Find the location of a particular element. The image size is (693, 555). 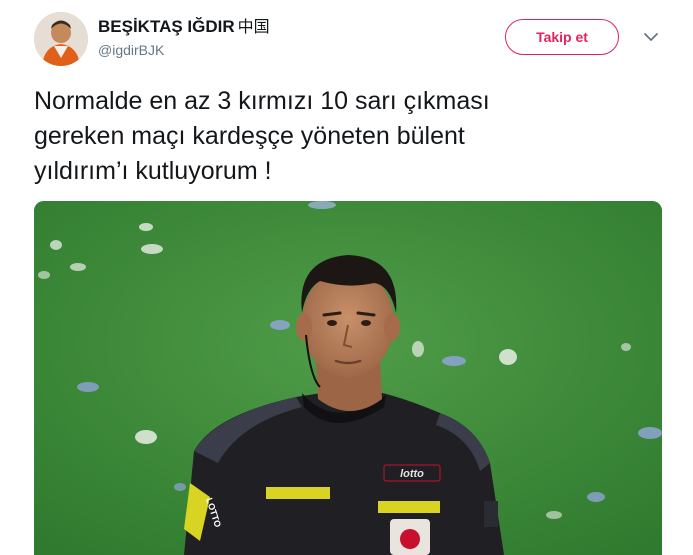

follow-button: Takip et is located at coordinates (562, 37).